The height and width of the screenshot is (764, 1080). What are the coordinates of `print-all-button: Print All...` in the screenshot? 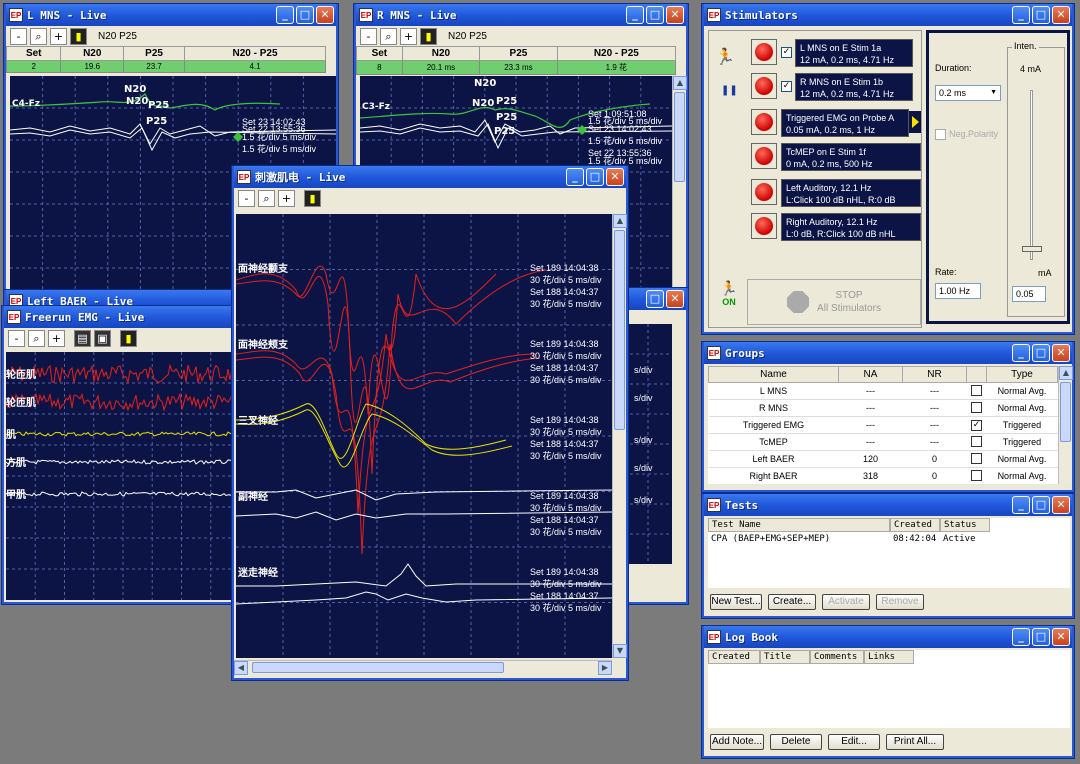 It's located at (915, 742).